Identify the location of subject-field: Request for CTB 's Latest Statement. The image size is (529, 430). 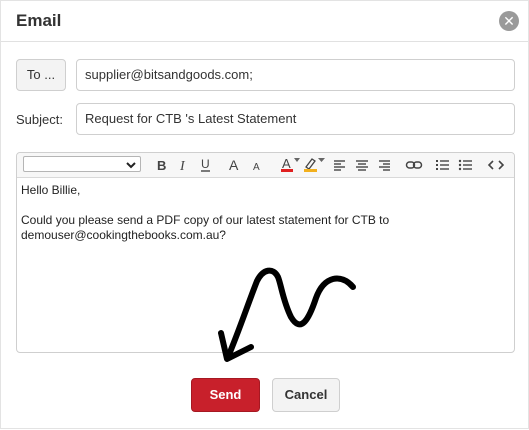
(295, 119).